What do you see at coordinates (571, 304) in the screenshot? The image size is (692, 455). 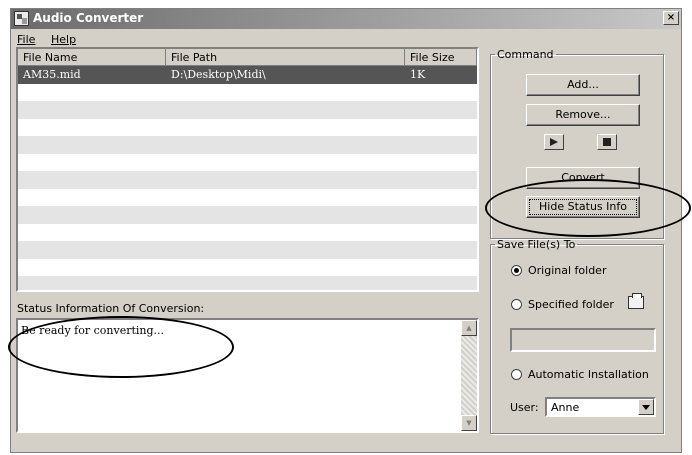 I see `radio-specified-label: Specified folder` at bounding box center [571, 304].